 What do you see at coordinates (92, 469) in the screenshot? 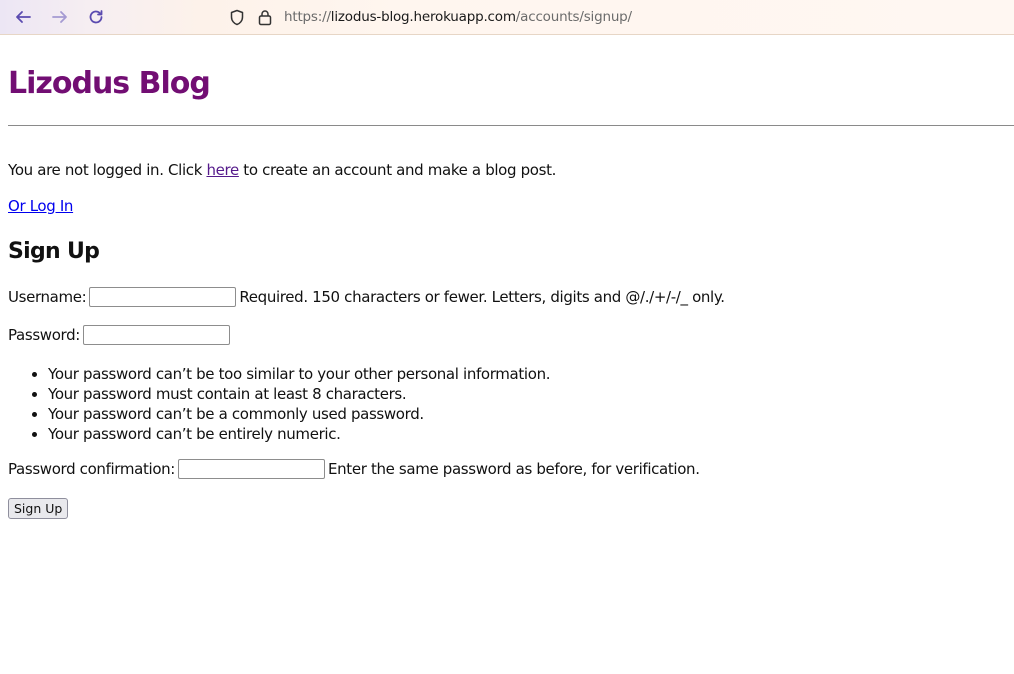
I see `confirm-label: Password confirmation:` at bounding box center [92, 469].